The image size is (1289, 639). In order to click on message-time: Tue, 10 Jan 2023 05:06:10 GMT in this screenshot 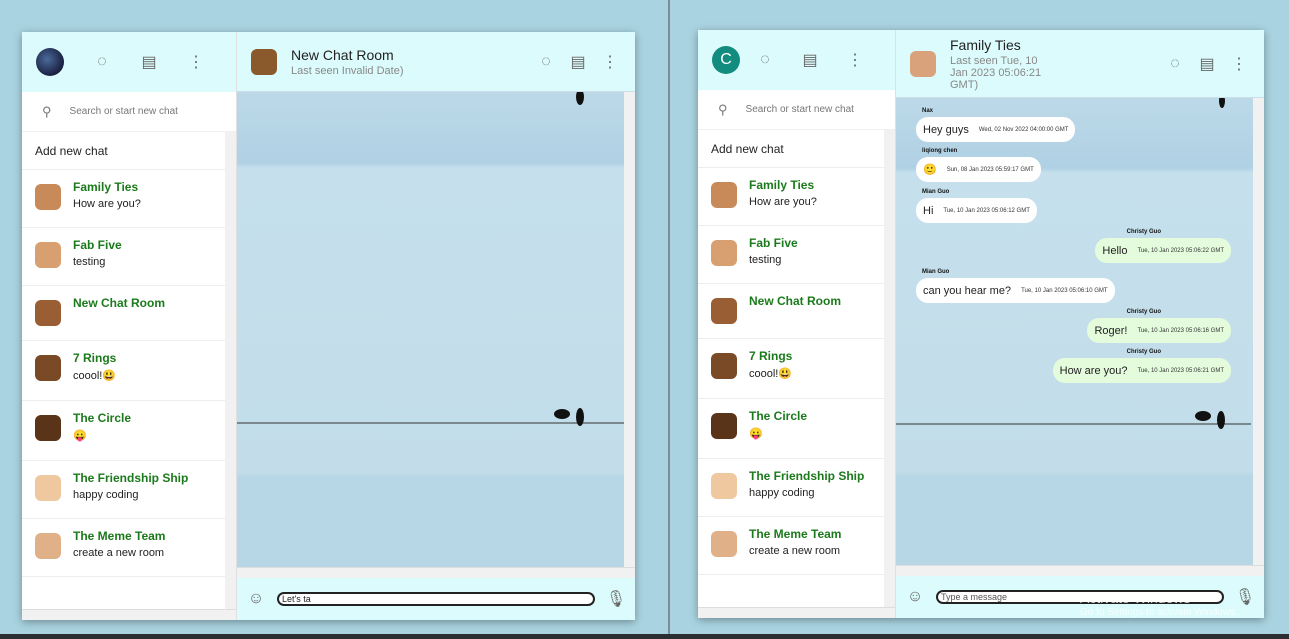, I will do `click(1064, 290)`.